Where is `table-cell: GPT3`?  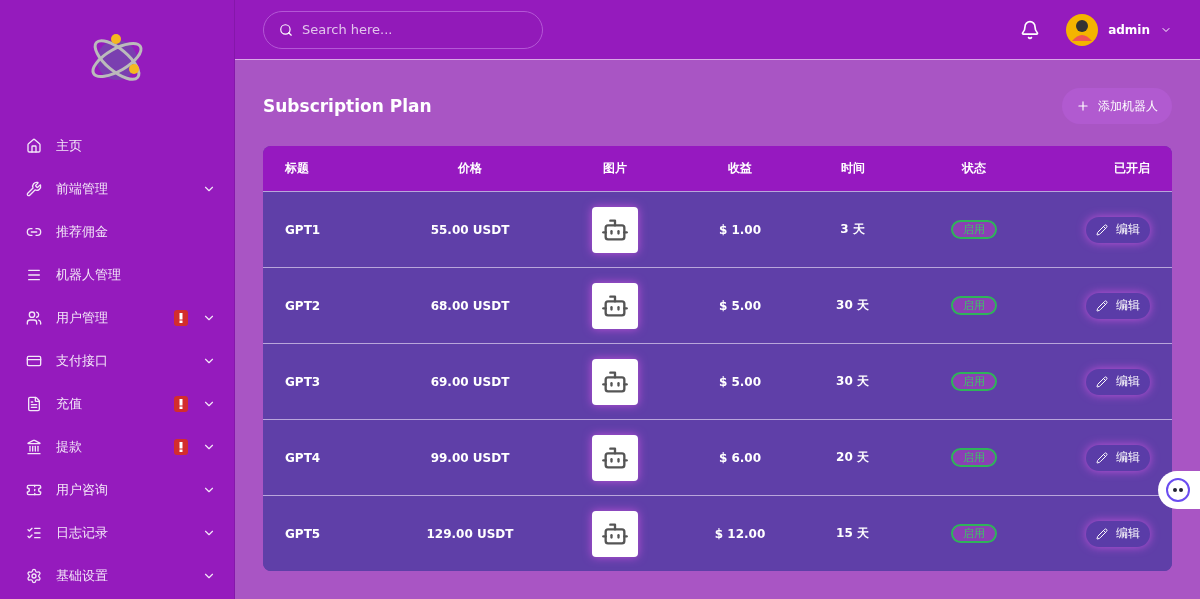
table-cell: GPT3 is located at coordinates (303, 381).